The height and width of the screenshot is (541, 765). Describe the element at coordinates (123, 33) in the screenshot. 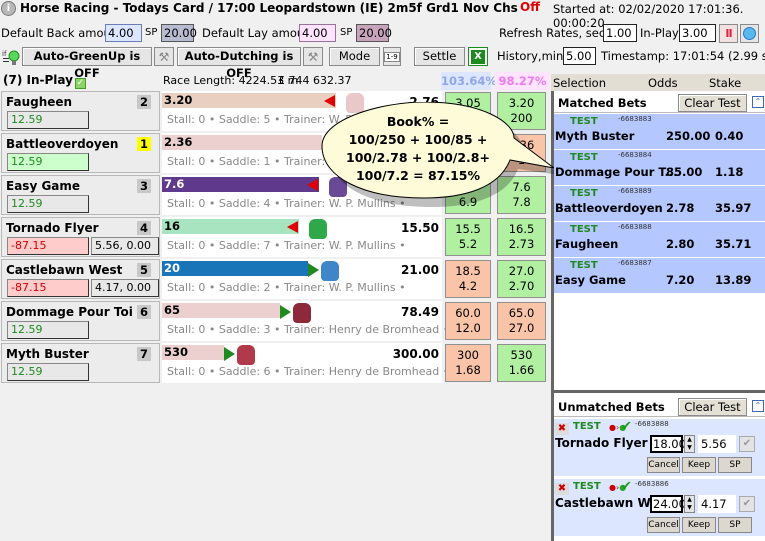

I see `default-back-input: 4.00` at that location.